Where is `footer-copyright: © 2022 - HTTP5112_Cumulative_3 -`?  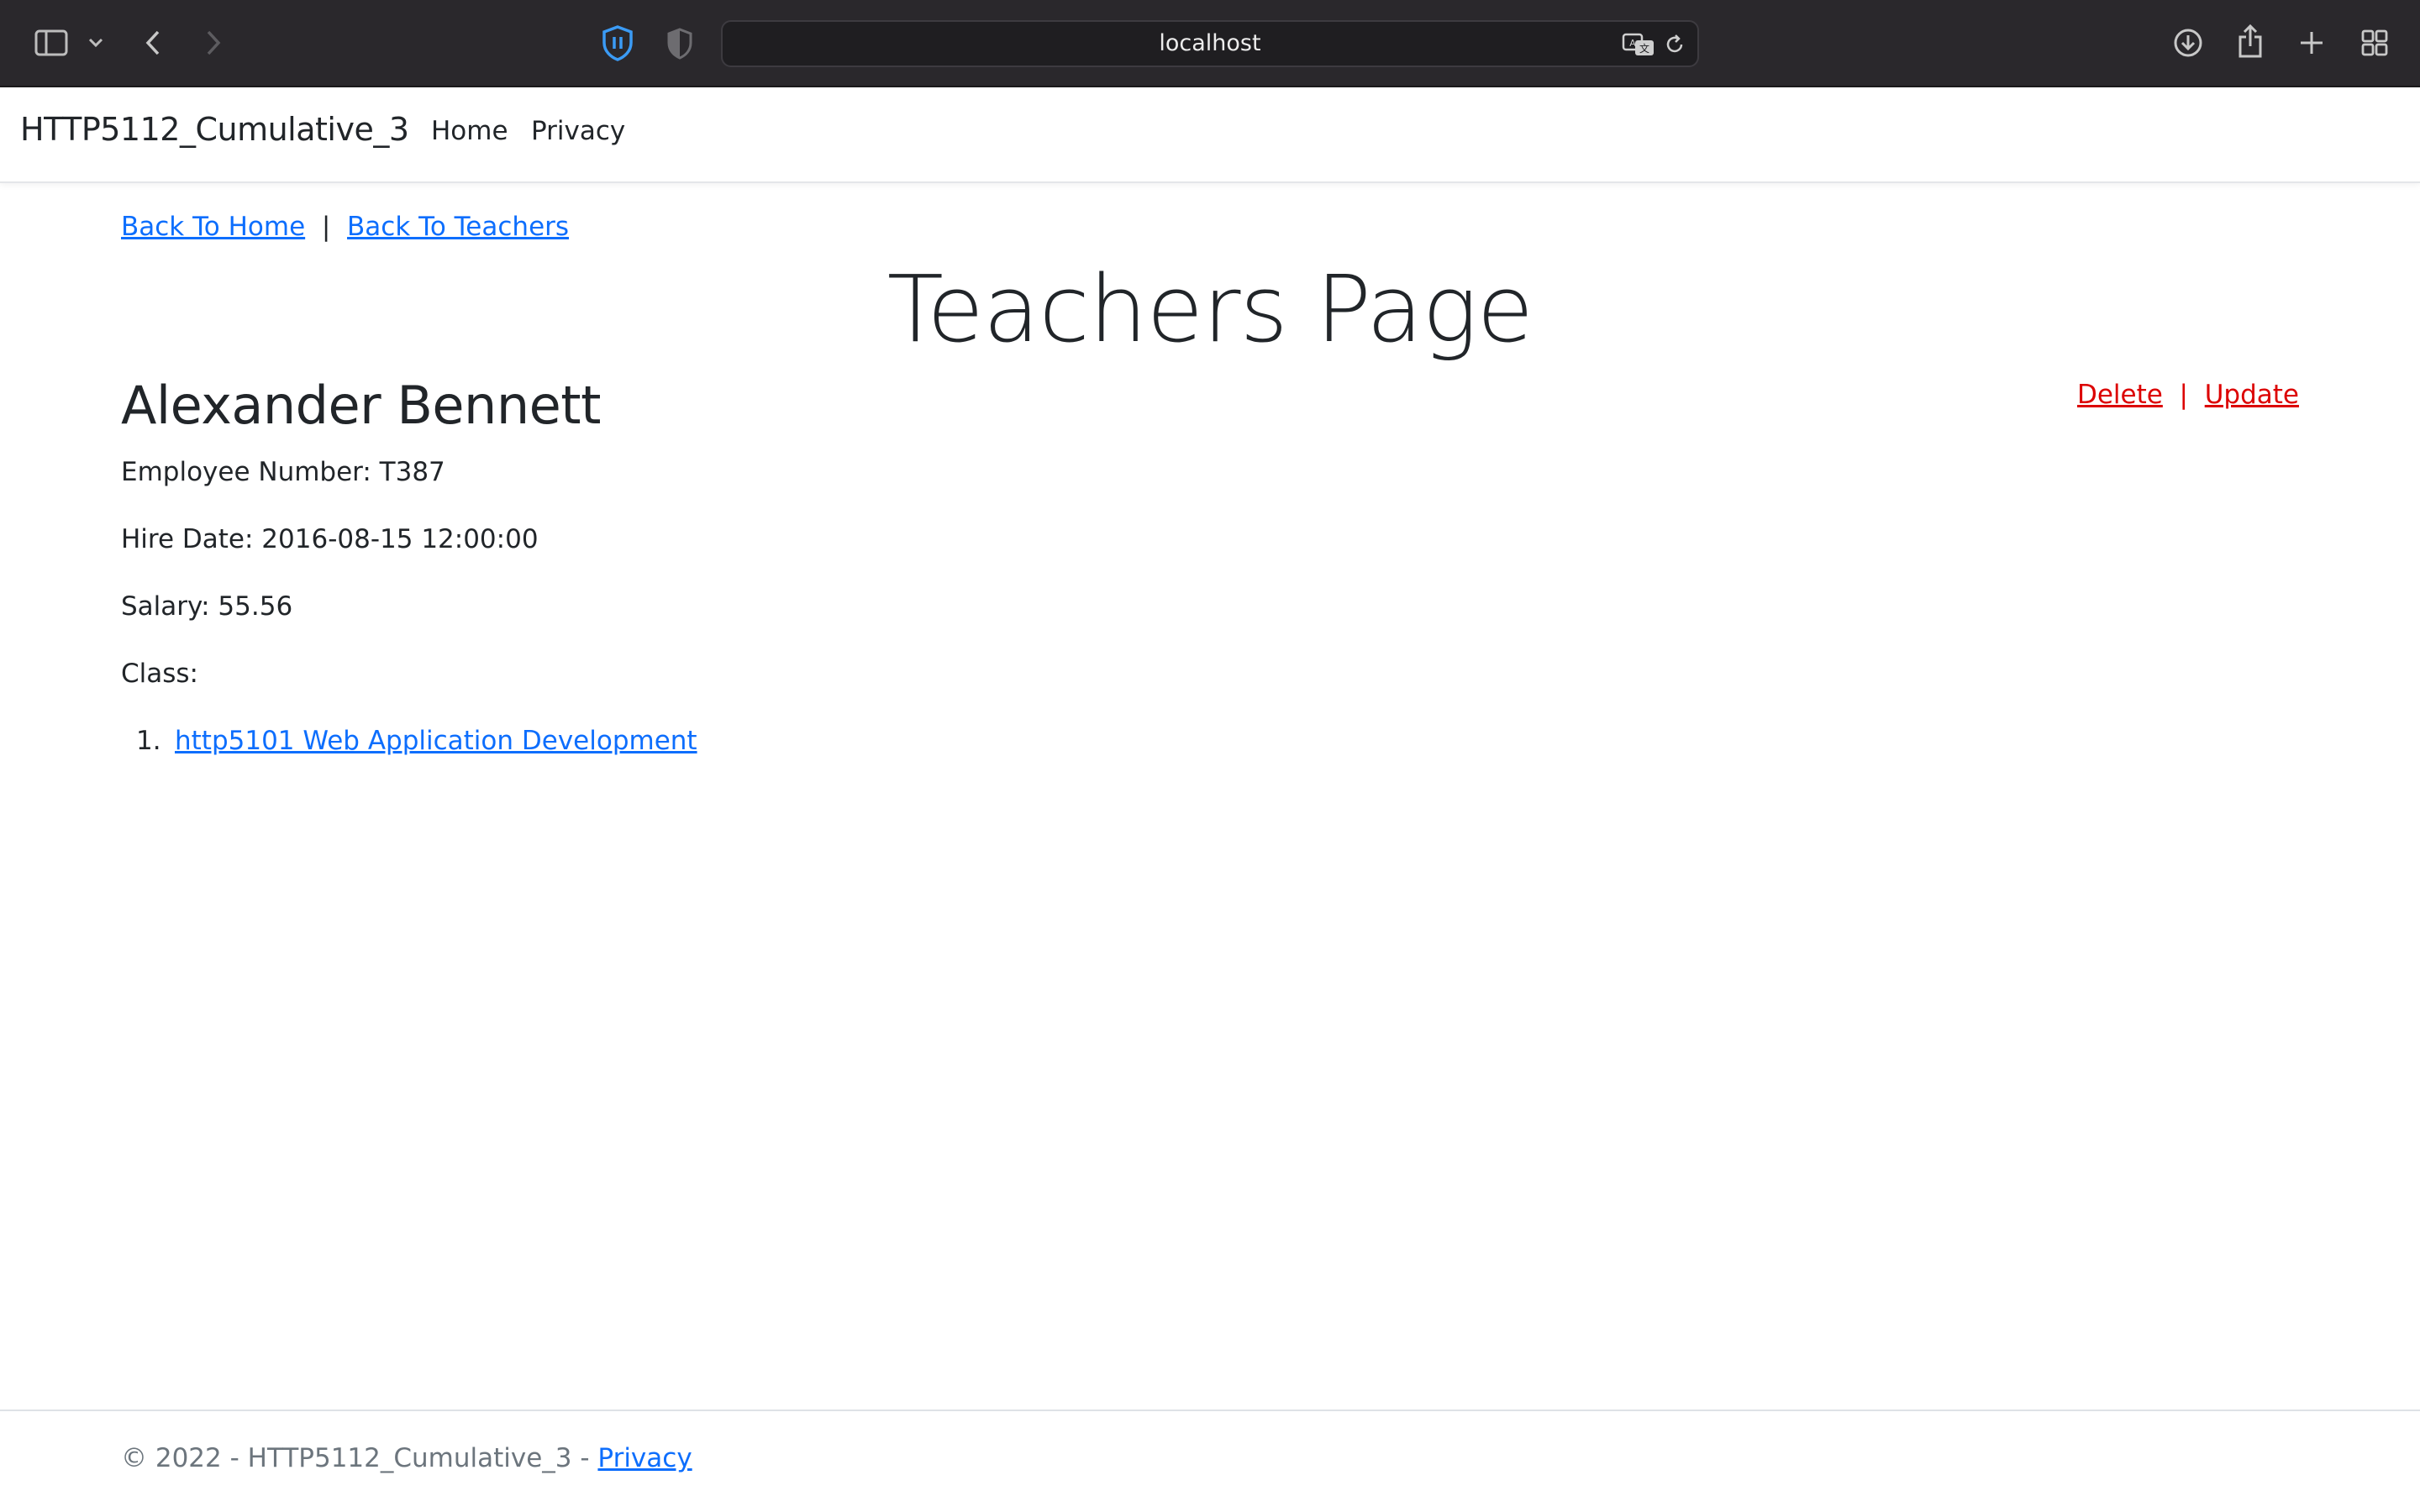
footer-copyright: © 2022 - HTTP5112_Cumulative_3 - is located at coordinates (359, 1458).